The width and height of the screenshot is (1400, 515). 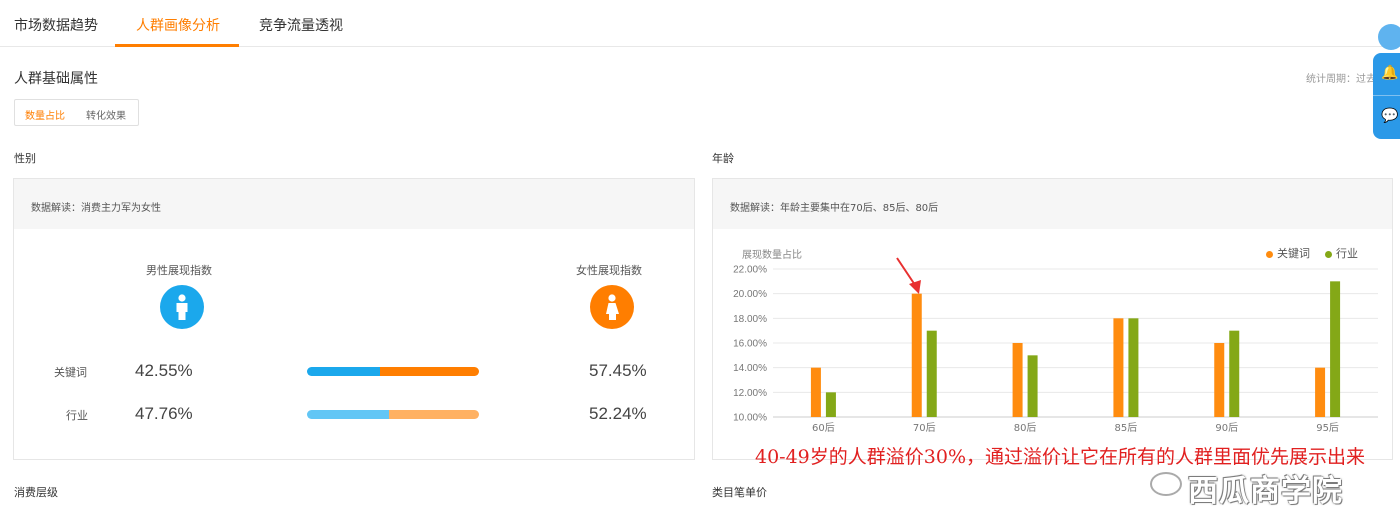 I want to click on metric-toggle: 数量占比 转化效果, so click(x=76, y=112).